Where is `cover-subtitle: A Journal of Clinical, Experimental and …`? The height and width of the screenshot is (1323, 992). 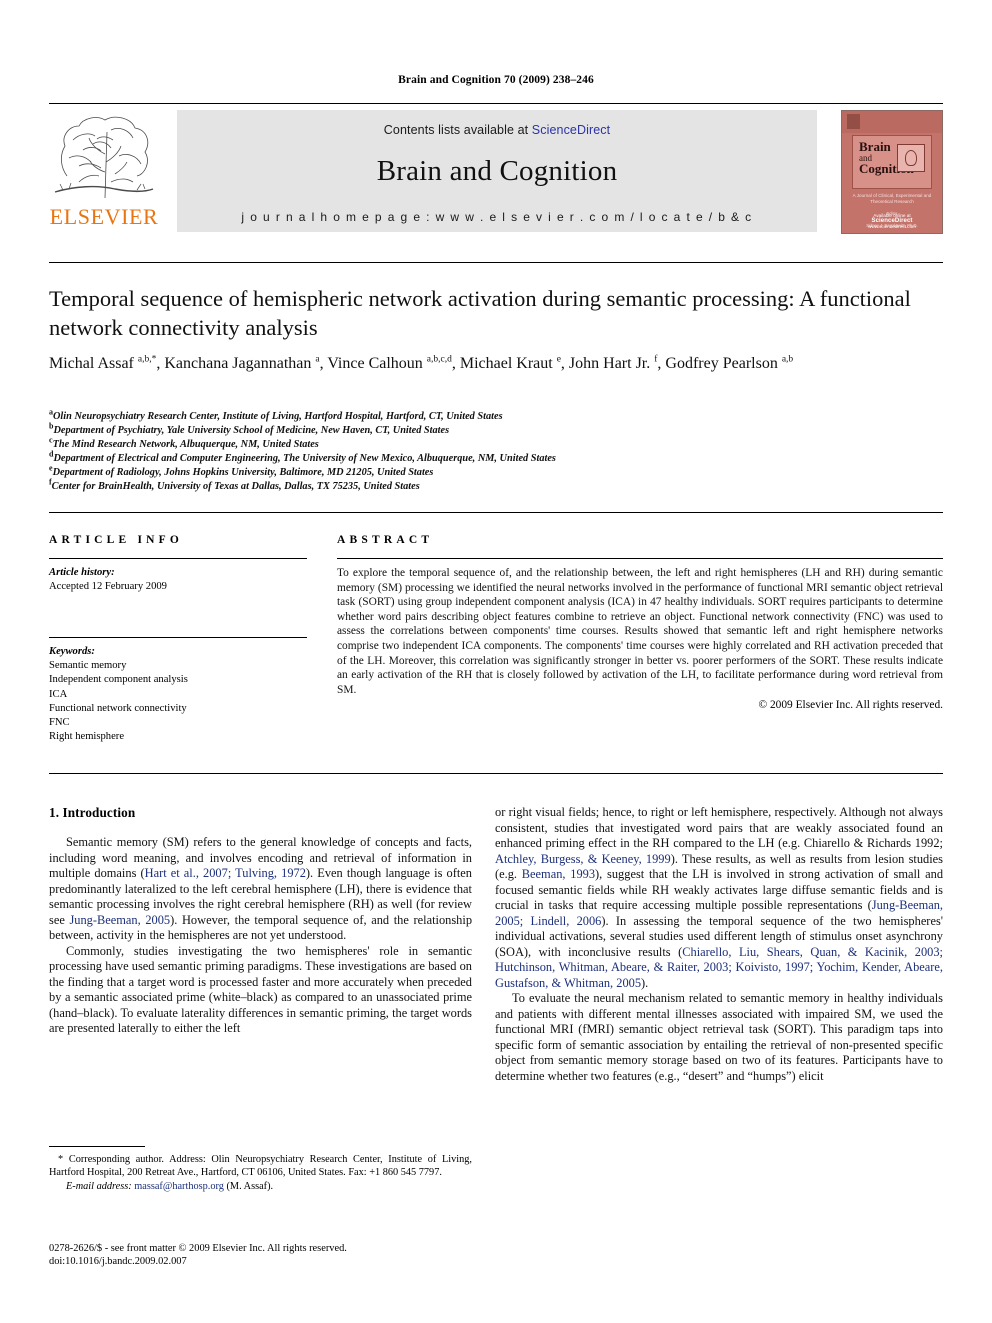
cover-subtitle: A Journal of Clinical, Experimental and … is located at coordinates (892, 198).